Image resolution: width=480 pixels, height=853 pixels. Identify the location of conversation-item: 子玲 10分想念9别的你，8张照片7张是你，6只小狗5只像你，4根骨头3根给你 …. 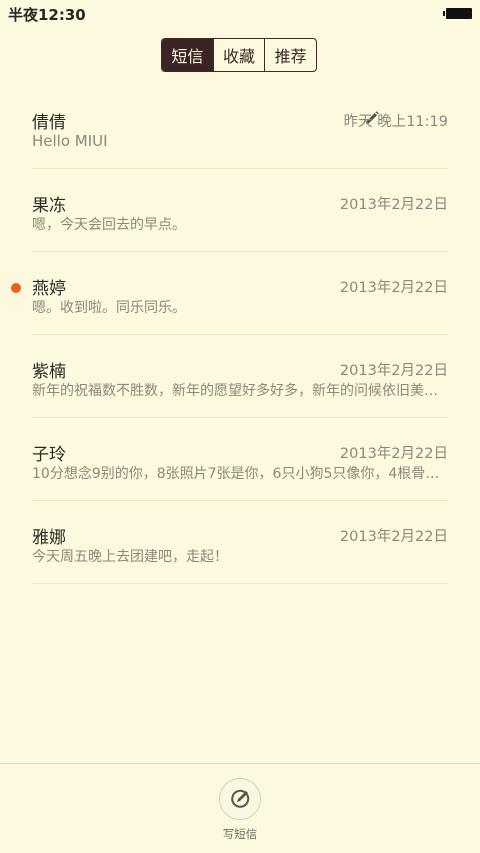
(240, 459).